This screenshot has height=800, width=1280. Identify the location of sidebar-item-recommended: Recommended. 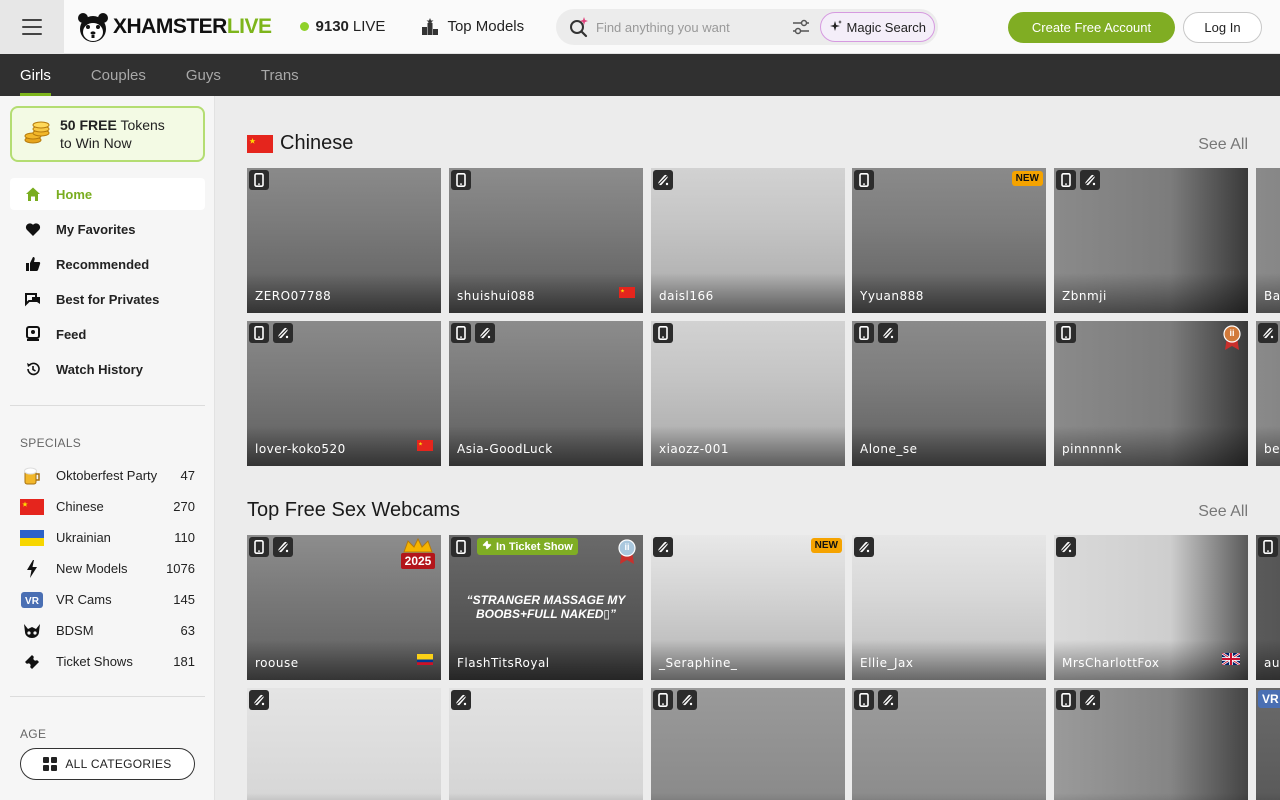
(107, 264).